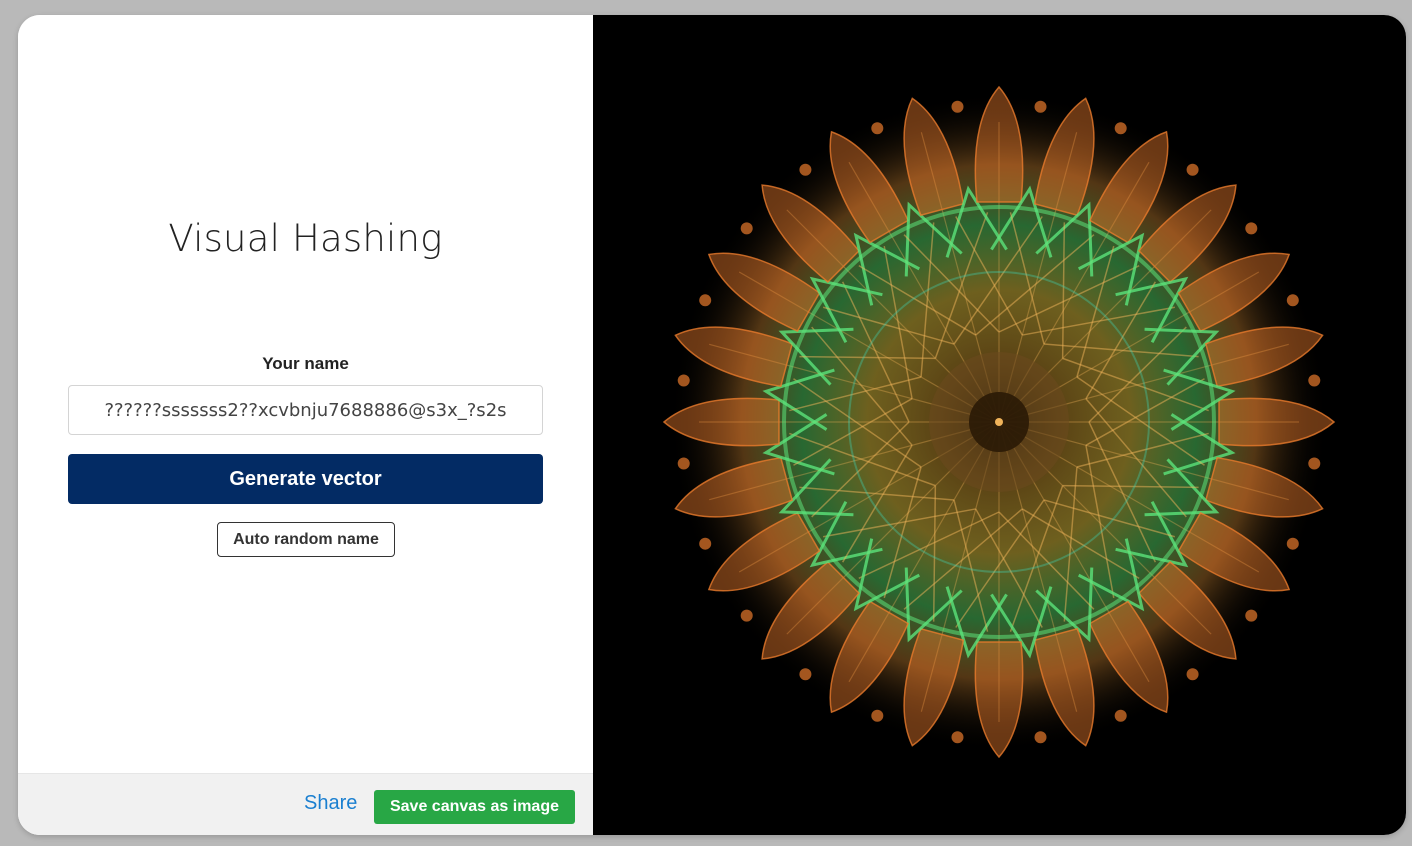  I want to click on auto-random-name-button: Auto random name, so click(306, 539).